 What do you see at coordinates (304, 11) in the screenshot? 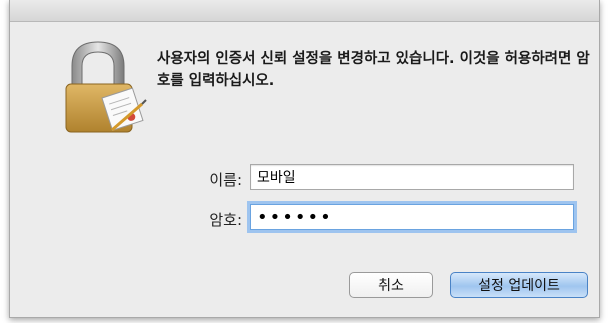
I see `dialog-titlebar` at bounding box center [304, 11].